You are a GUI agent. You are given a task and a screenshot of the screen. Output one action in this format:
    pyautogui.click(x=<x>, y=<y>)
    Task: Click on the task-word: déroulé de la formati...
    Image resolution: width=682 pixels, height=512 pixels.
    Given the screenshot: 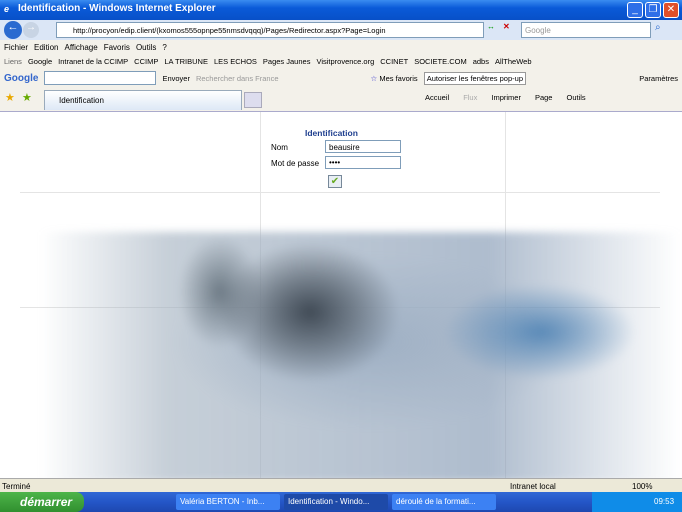 What is the action you would take?
    pyautogui.click(x=444, y=502)
    